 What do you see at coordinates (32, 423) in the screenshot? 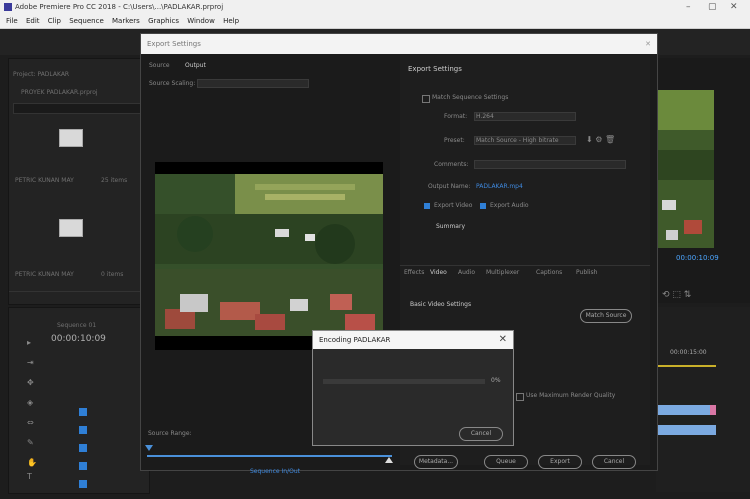
I see `slip-tool-icon: ⇔` at bounding box center [32, 423].